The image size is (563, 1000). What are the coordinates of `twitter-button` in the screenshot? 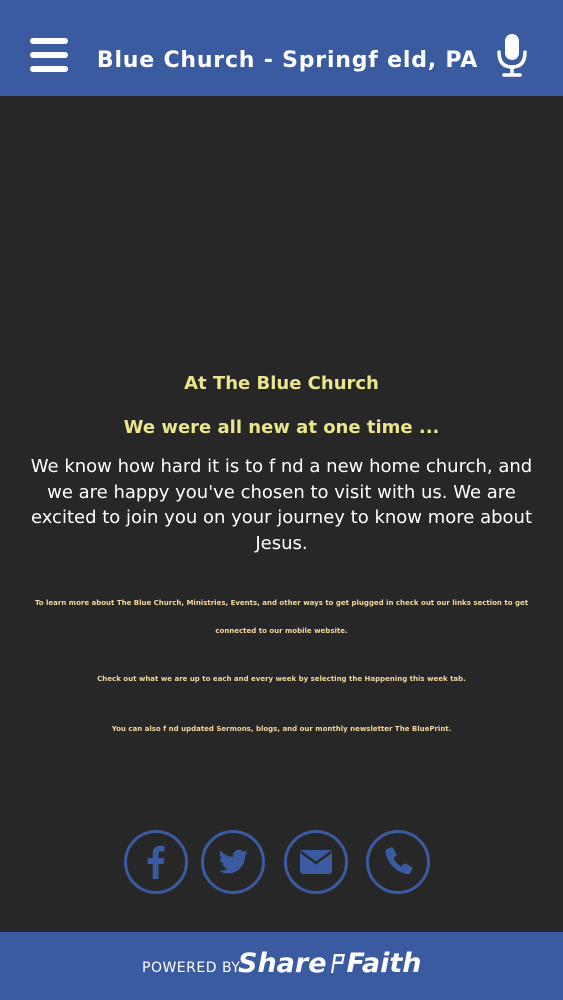 It's located at (233, 862).